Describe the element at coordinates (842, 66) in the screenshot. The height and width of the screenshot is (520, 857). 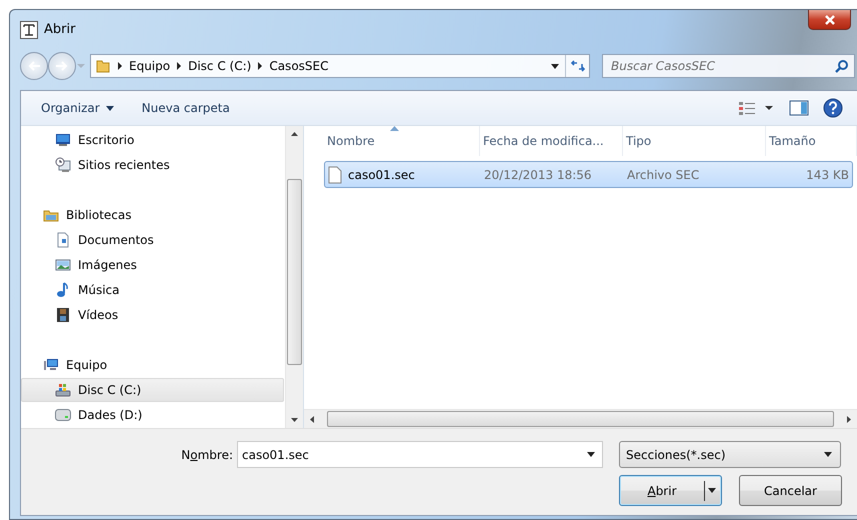
I see `search-icon` at that location.